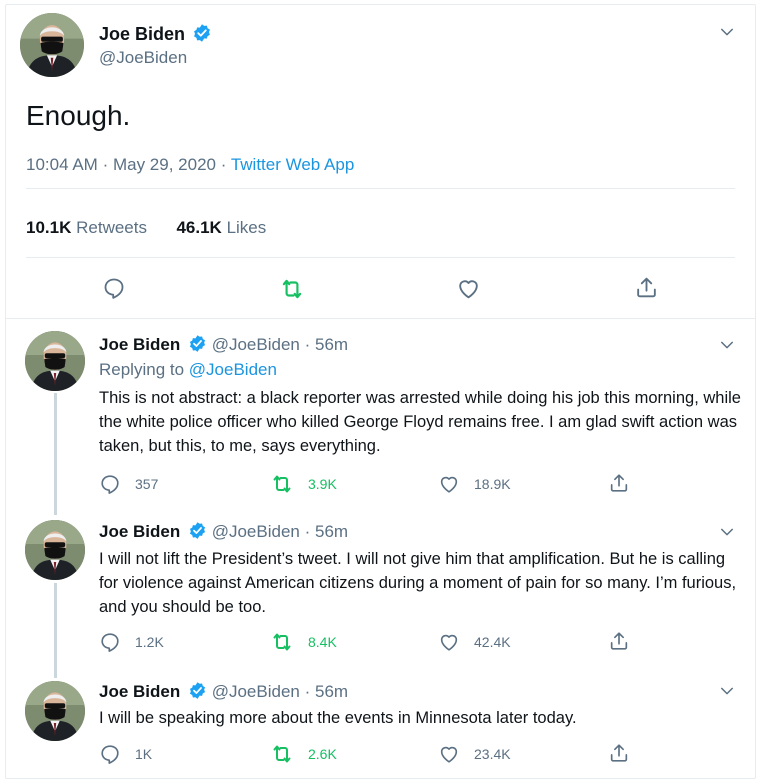 The width and height of the screenshot is (762, 782). I want to click on like-button: 42.4K, so click(474, 642).